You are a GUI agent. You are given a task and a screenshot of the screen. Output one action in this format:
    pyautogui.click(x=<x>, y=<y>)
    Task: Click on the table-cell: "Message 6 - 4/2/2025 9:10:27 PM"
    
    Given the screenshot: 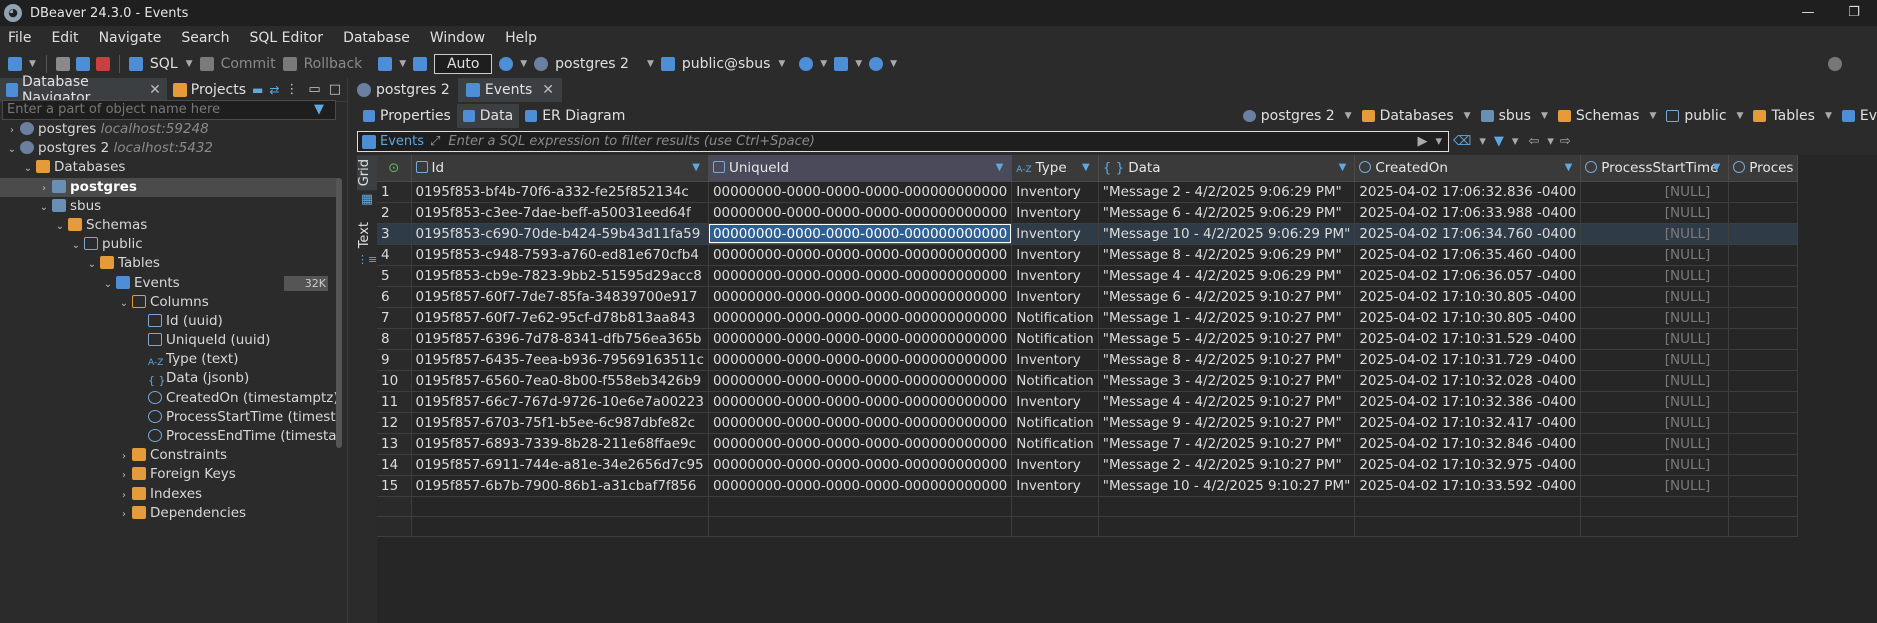 What is the action you would take?
    pyautogui.click(x=1227, y=297)
    